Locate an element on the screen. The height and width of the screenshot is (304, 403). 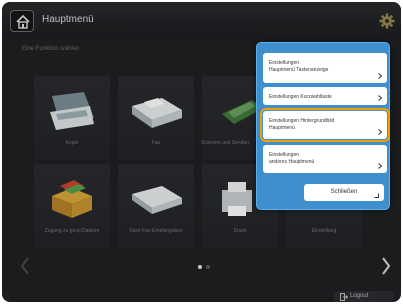
page-title: Hauptmenü is located at coordinates (68, 19).